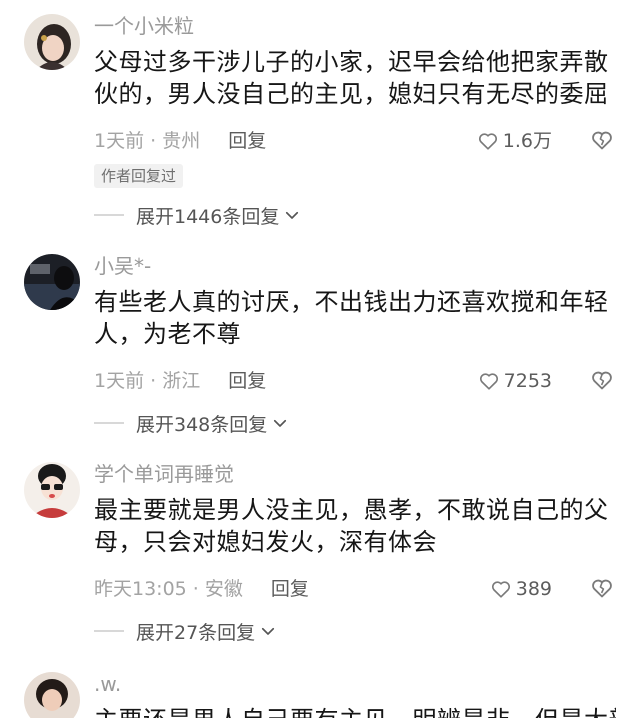 This screenshot has height=718, width=640. What do you see at coordinates (355, 589) in the screenshot?
I see `comment-meta: 昨天13:05 · 安徽 回复 389` at bounding box center [355, 589].